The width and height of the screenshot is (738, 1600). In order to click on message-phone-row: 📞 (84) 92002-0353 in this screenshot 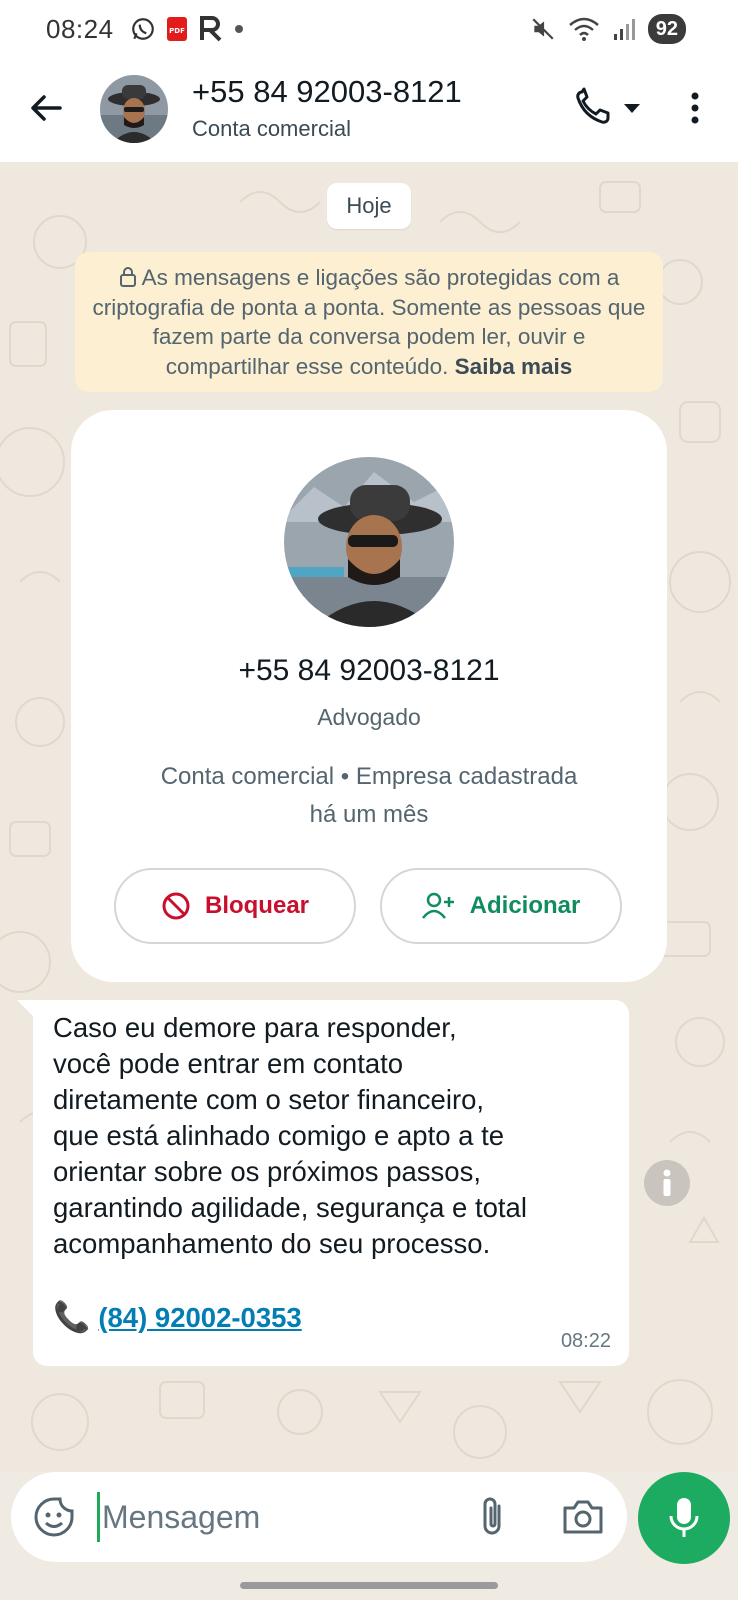, I will do `click(177, 1317)`.